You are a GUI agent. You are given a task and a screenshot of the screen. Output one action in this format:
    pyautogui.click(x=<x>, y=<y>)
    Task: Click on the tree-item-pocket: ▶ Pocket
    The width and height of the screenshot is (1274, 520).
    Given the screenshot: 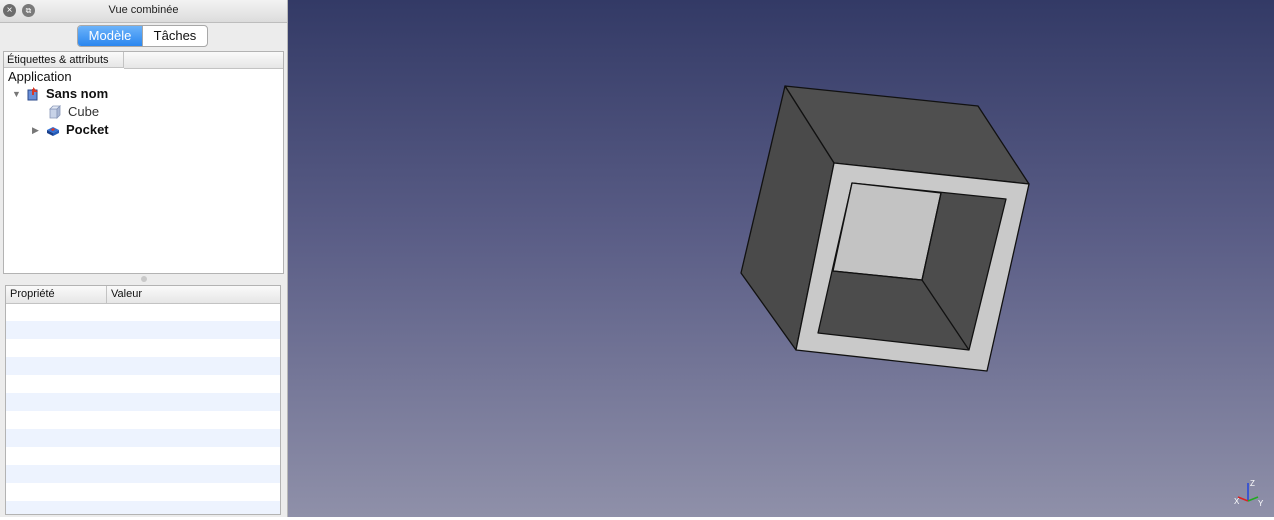 What is the action you would take?
    pyautogui.click(x=70, y=130)
    